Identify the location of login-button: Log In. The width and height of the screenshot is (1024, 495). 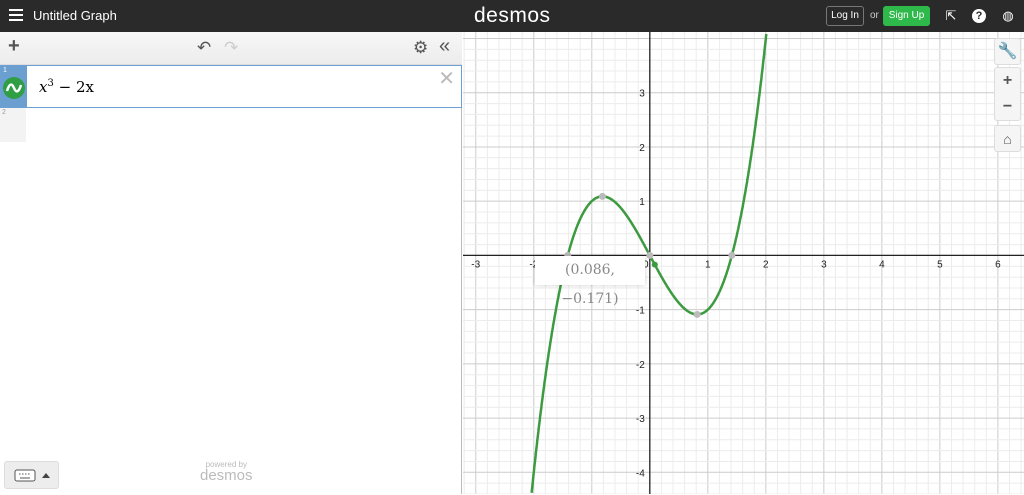
(845, 16).